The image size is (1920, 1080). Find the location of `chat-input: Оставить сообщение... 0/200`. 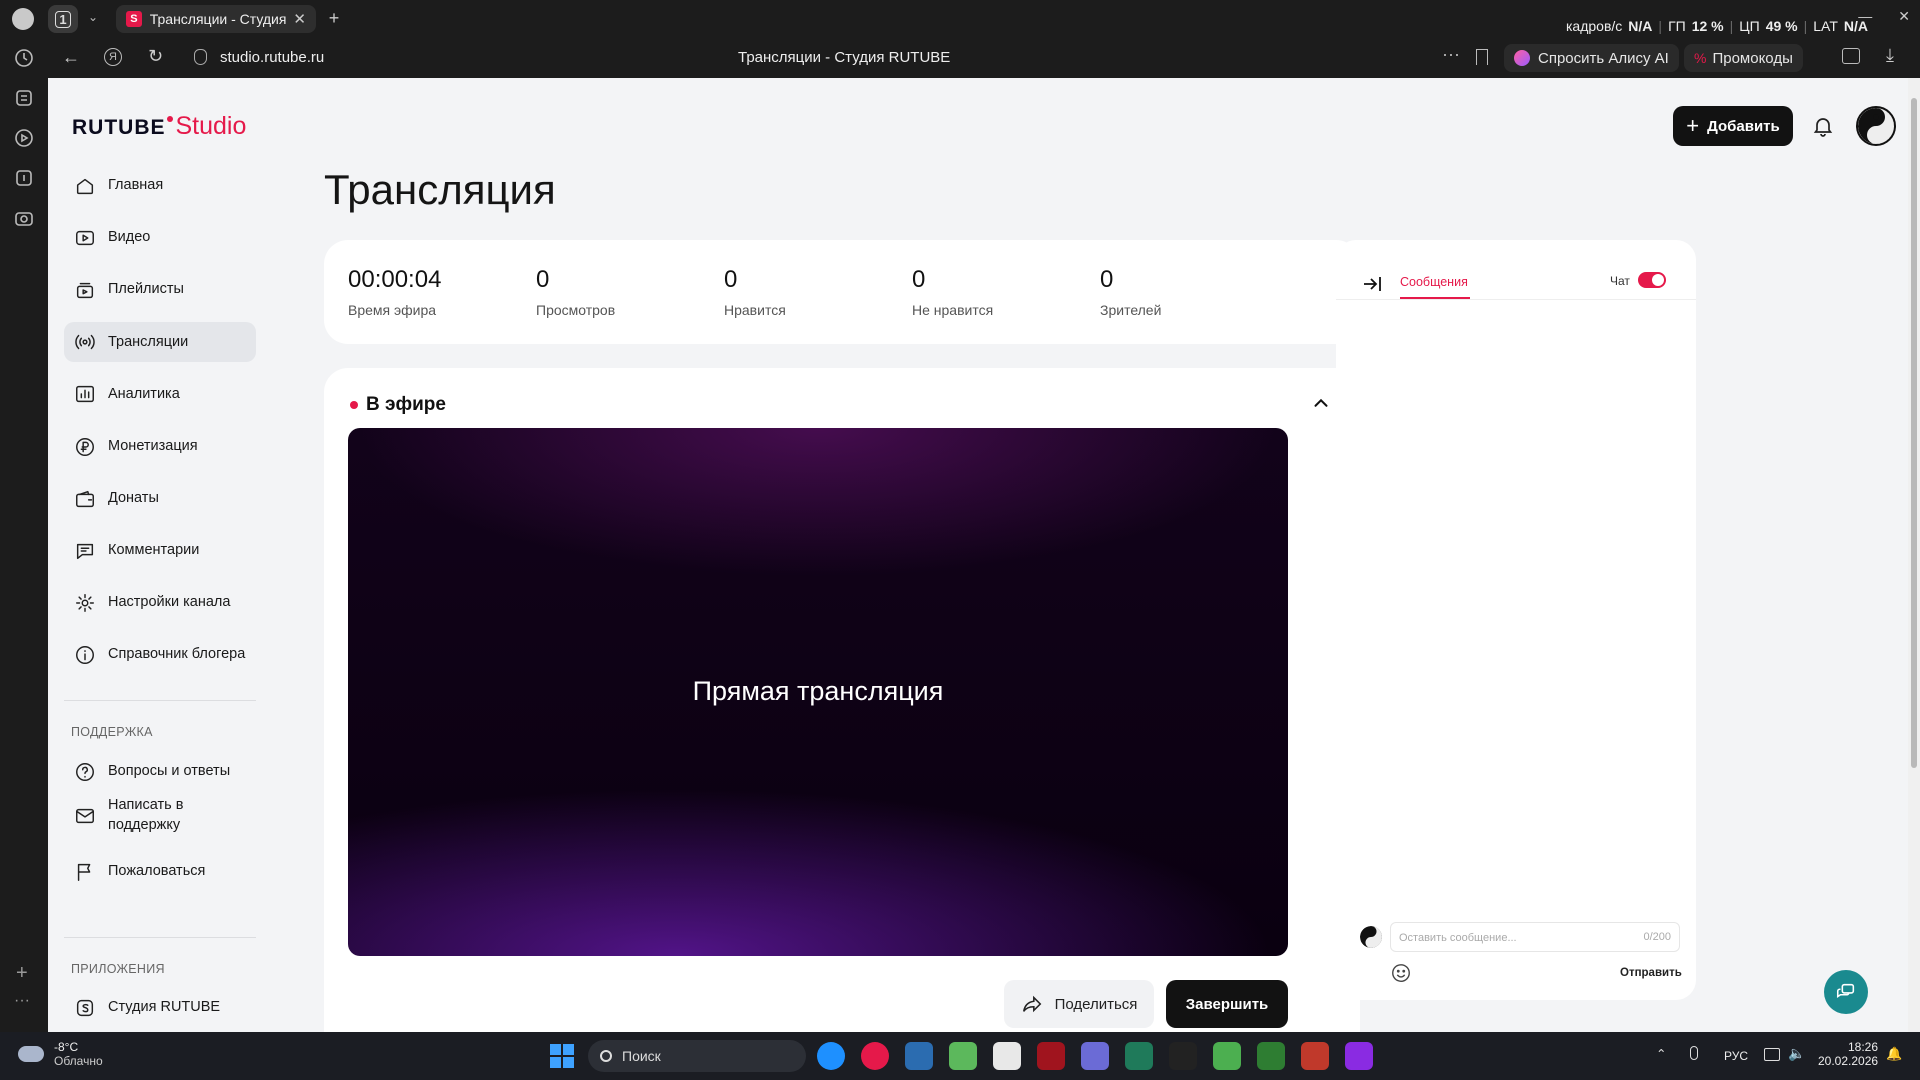

chat-input: Оставить сообщение... 0/200 is located at coordinates (1535, 937).